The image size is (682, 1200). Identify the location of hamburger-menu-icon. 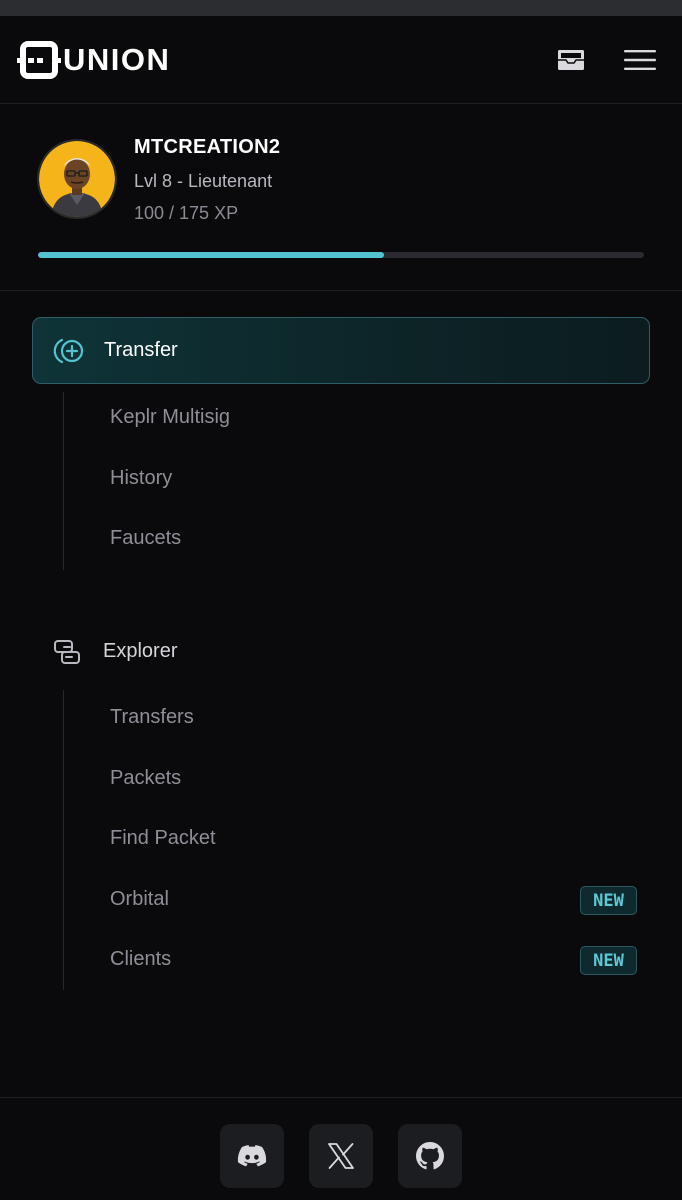
(640, 60).